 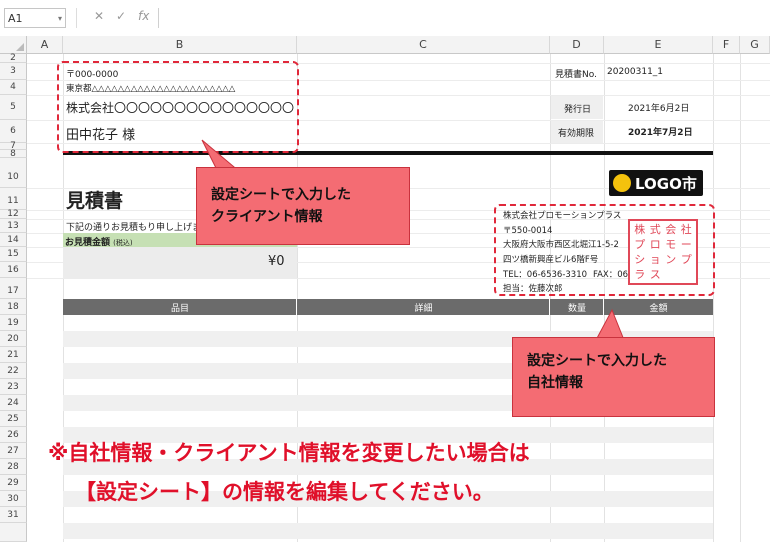 What do you see at coordinates (13, 323) in the screenshot?
I see `row-header: 19` at bounding box center [13, 323].